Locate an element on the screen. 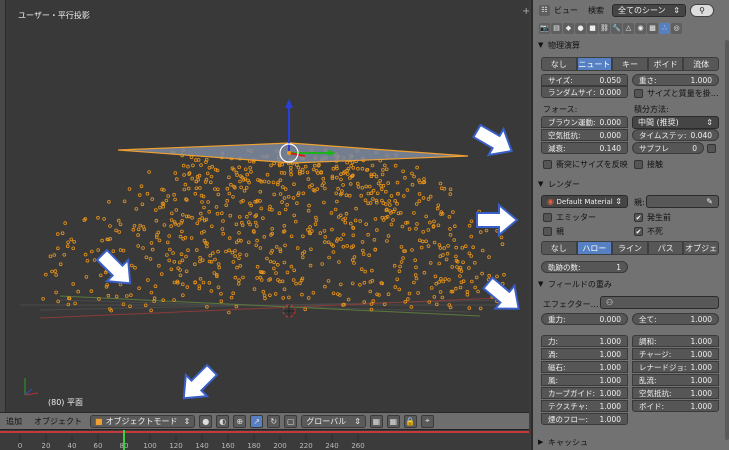 The width and height of the screenshot is (729, 450). timeline-canvas: 020406080100120140160180200220240260 is located at coordinates (264, 440).